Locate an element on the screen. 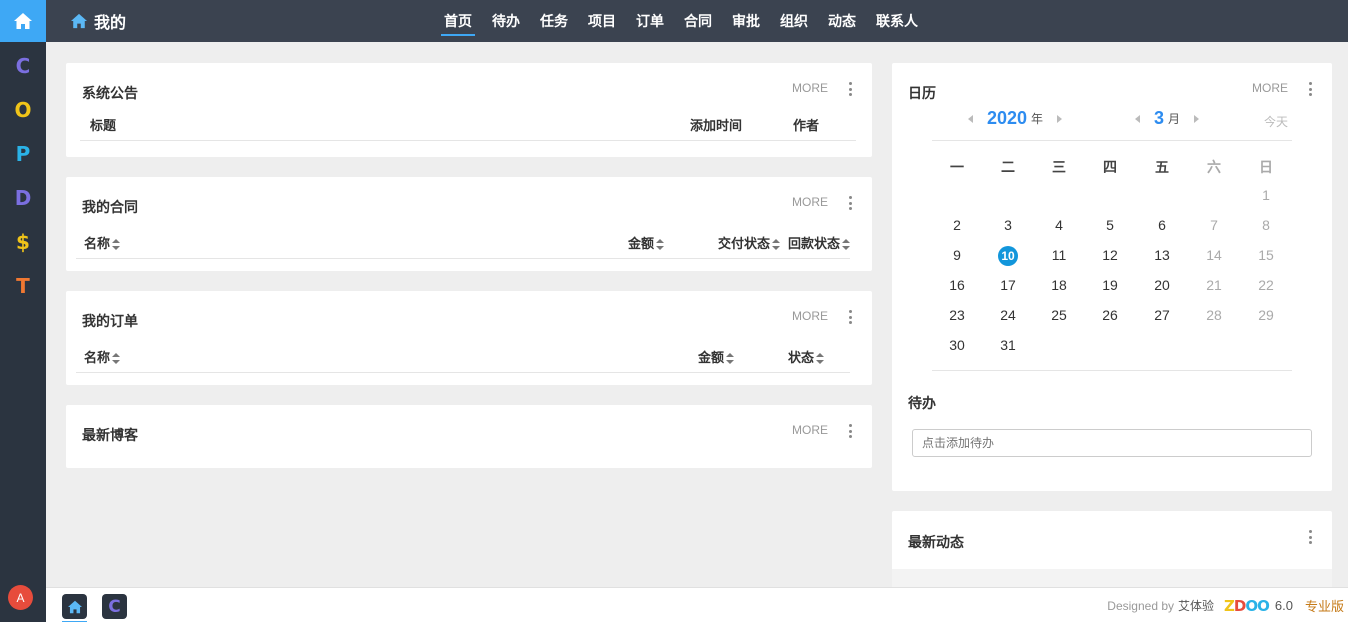 The height and width of the screenshot is (622, 1348). calendar-day: 18 is located at coordinates (1059, 285).